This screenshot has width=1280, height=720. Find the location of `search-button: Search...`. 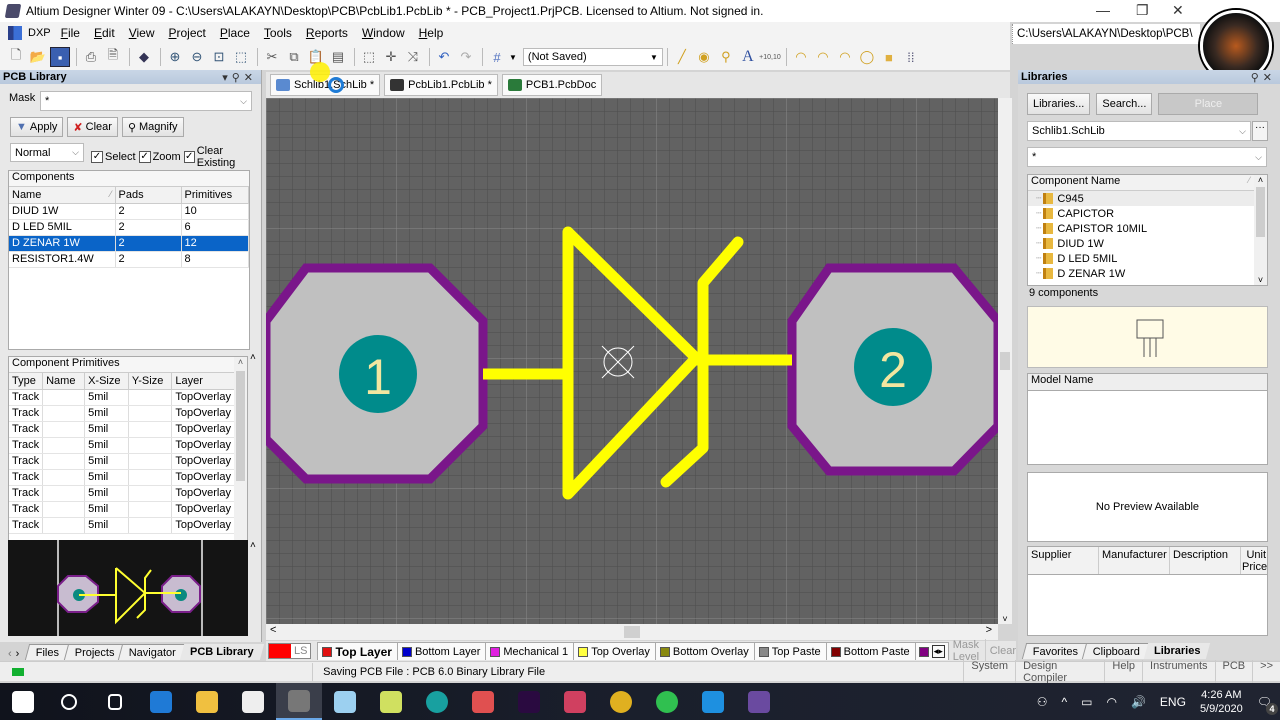

search-button: Search... is located at coordinates (1124, 104).